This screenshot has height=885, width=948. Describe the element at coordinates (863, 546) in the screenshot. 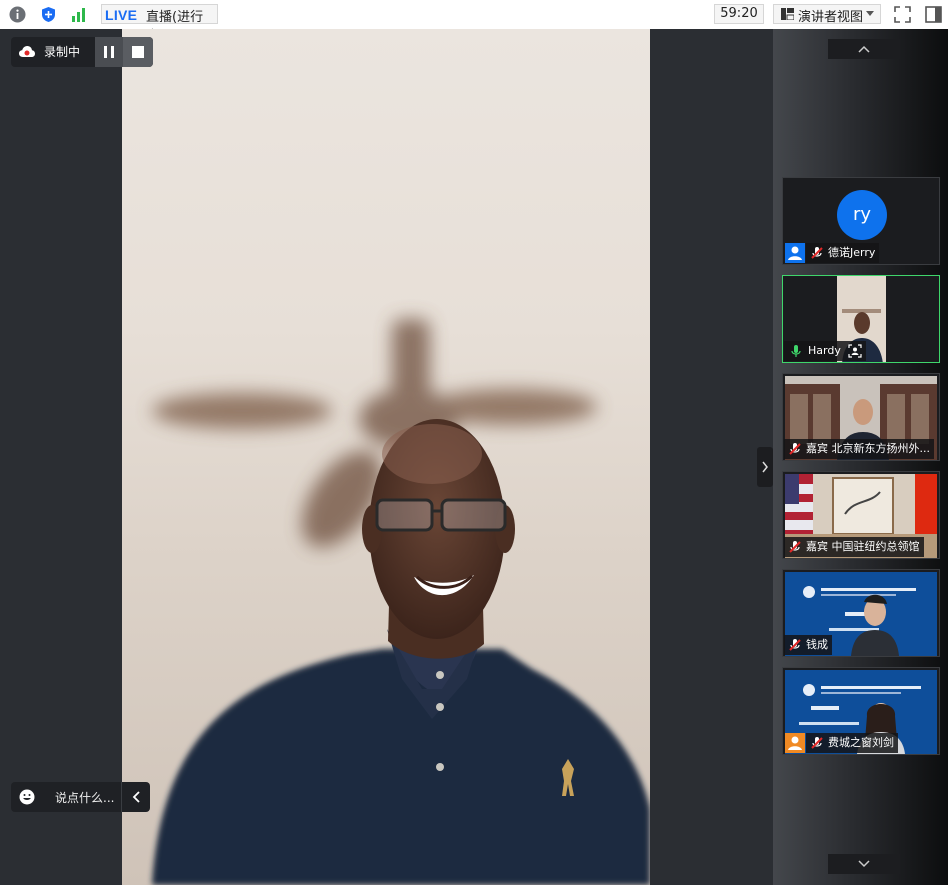

I see `participant-name: 嘉宾 中国驻纽约总领馆` at that location.